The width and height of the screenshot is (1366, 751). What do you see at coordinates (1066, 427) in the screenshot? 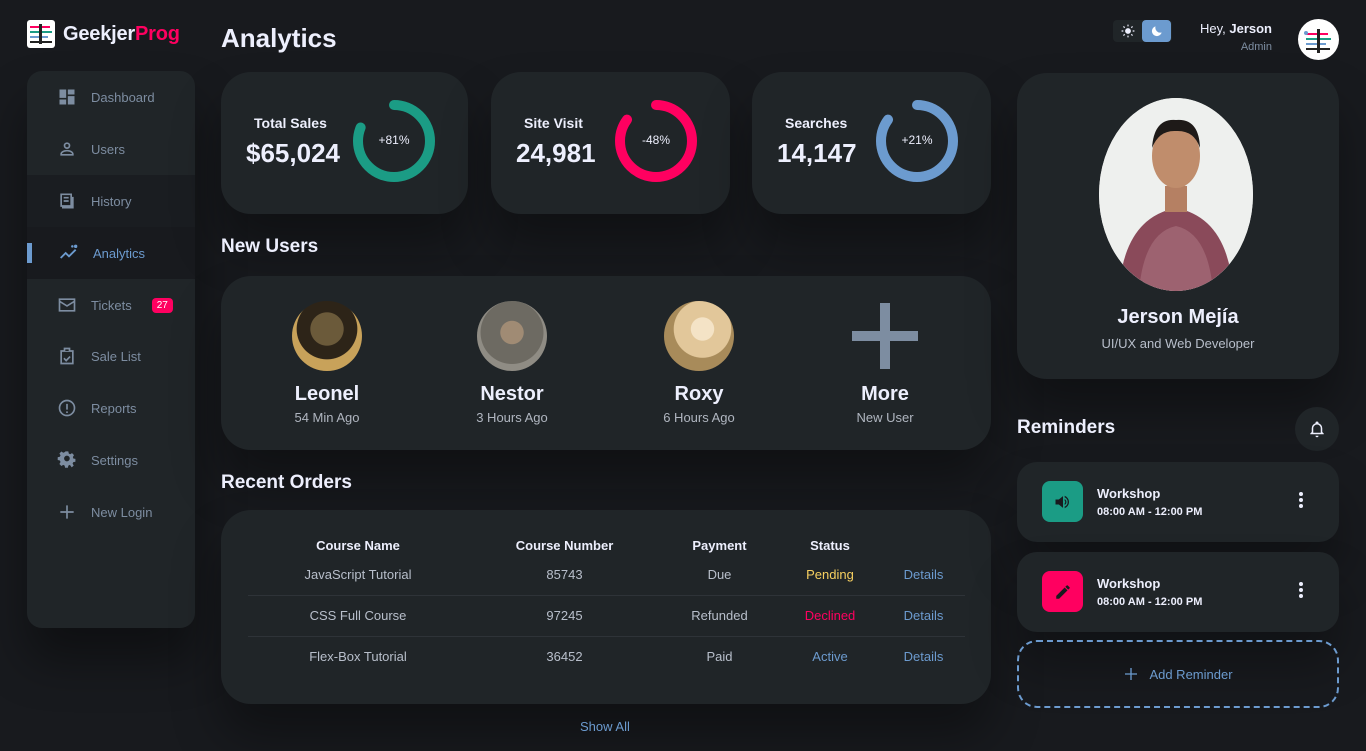
I see `reminders-title: Reminders` at bounding box center [1066, 427].